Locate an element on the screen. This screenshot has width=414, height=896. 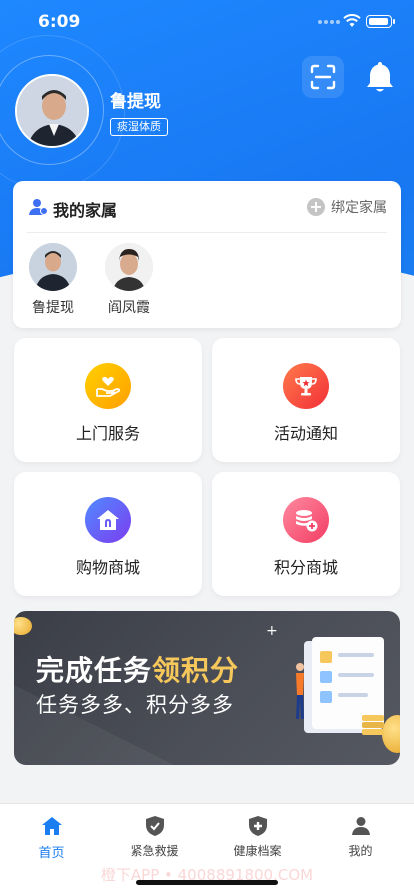
scan-icon is located at coordinates (323, 77).